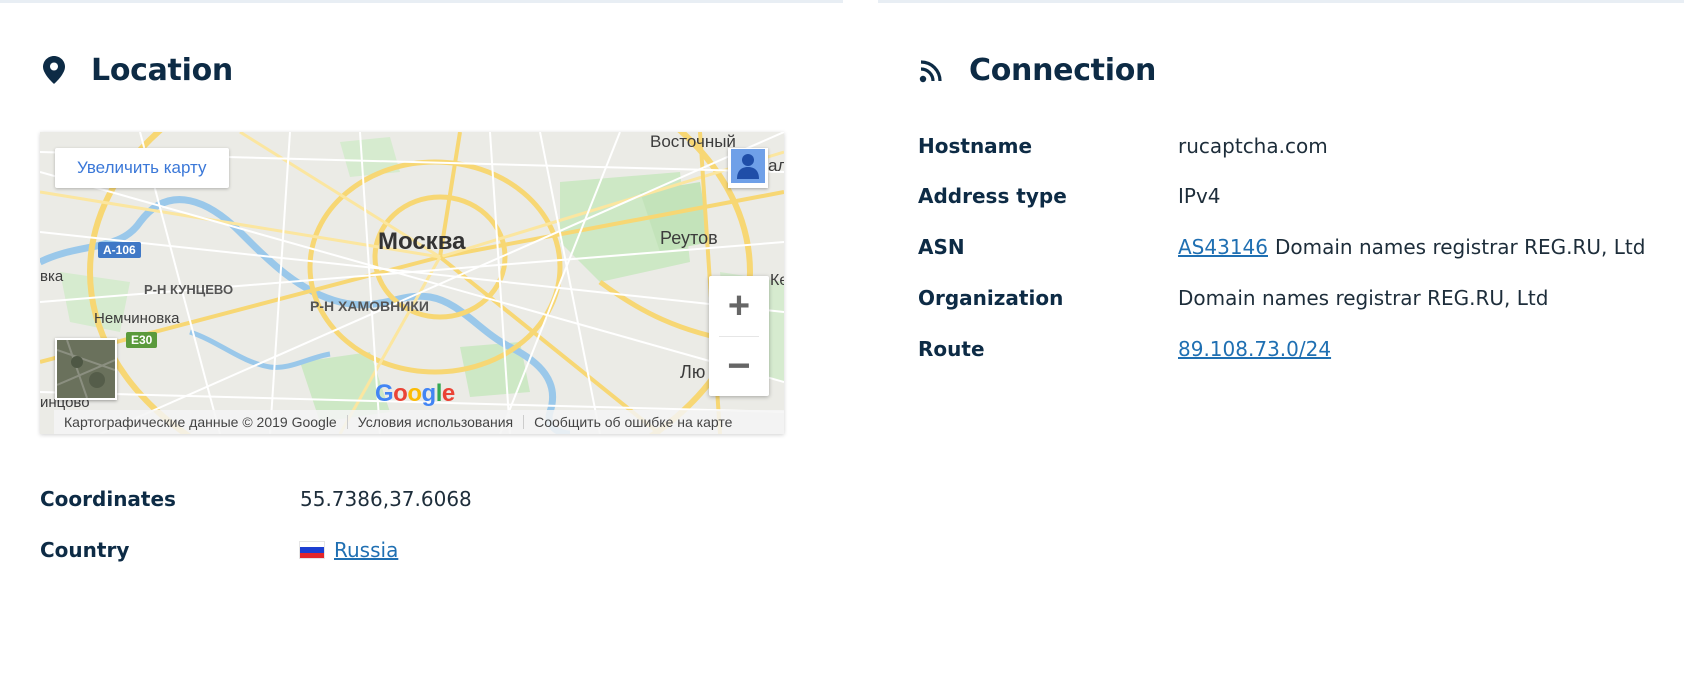  What do you see at coordinates (693, 372) in the screenshot?
I see `map-label-lyu: Лю` at bounding box center [693, 372].